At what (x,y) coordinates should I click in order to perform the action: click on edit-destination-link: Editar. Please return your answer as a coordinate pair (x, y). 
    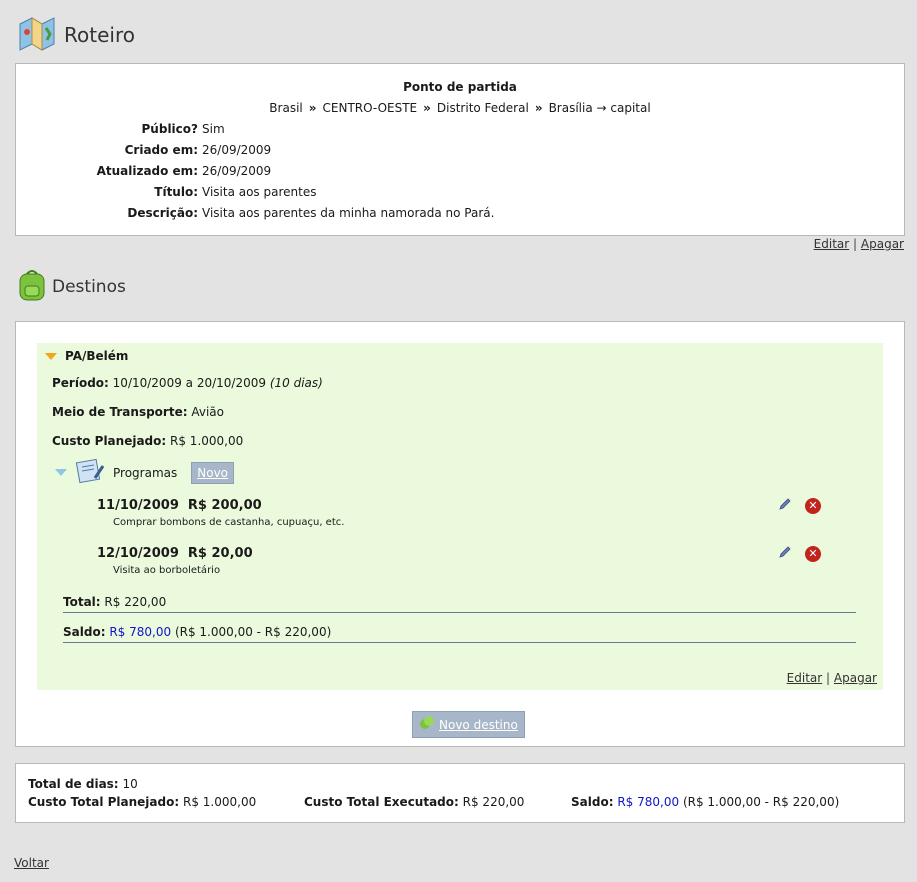
    Looking at the image, I should click on (805, 678).